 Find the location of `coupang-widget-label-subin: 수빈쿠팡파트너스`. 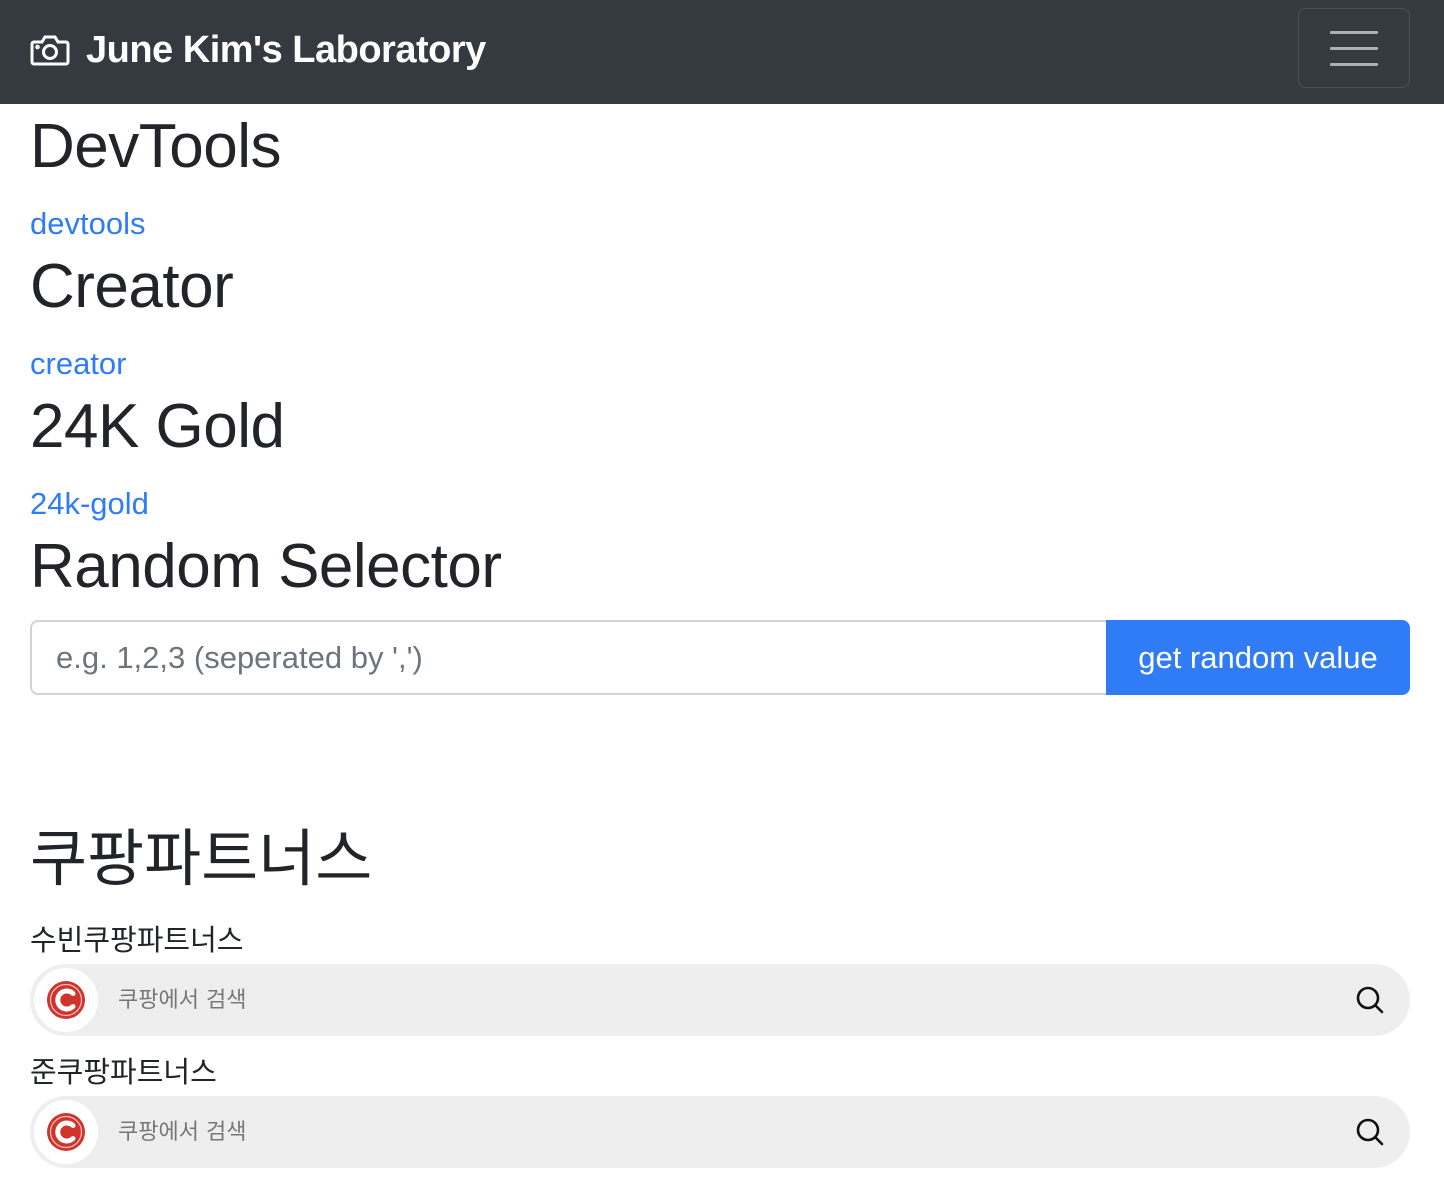

coupang-widget-label-subin: 수빈쿠팡파트너스 is located at coordinates (137, 940).